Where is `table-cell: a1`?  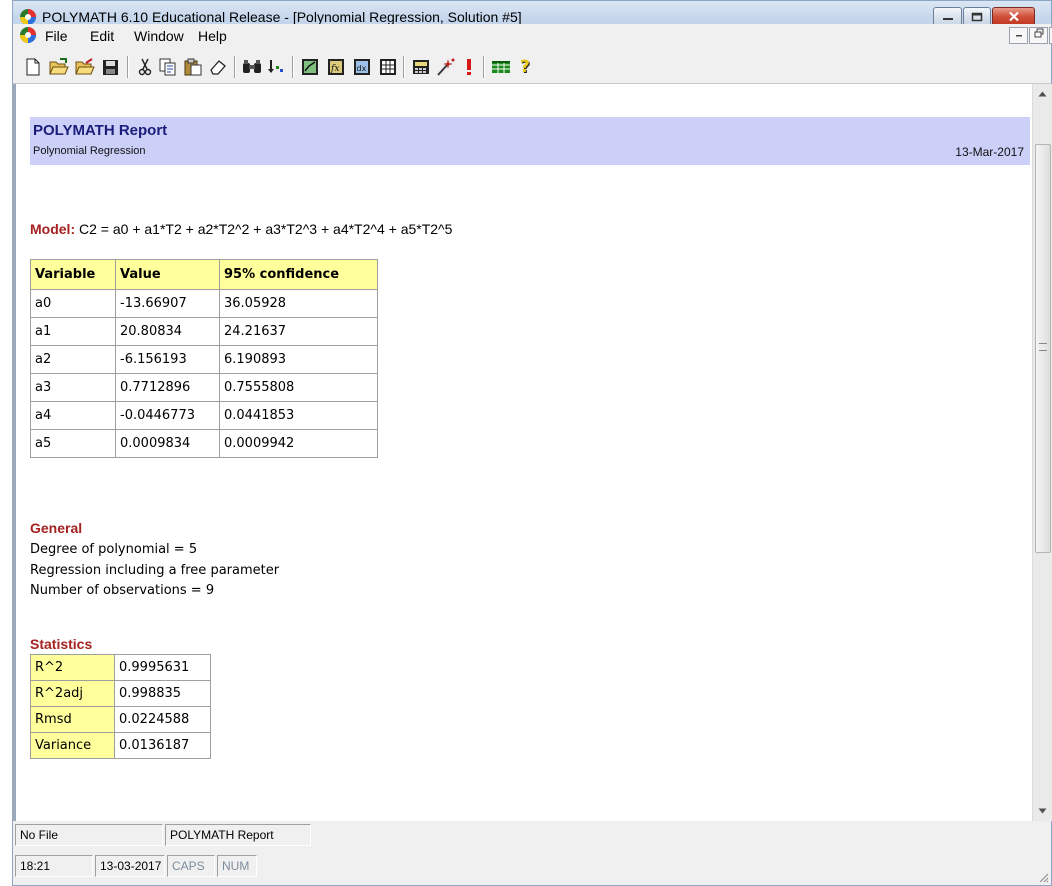 table-cell: a1 is located at coordinates (73, 331).